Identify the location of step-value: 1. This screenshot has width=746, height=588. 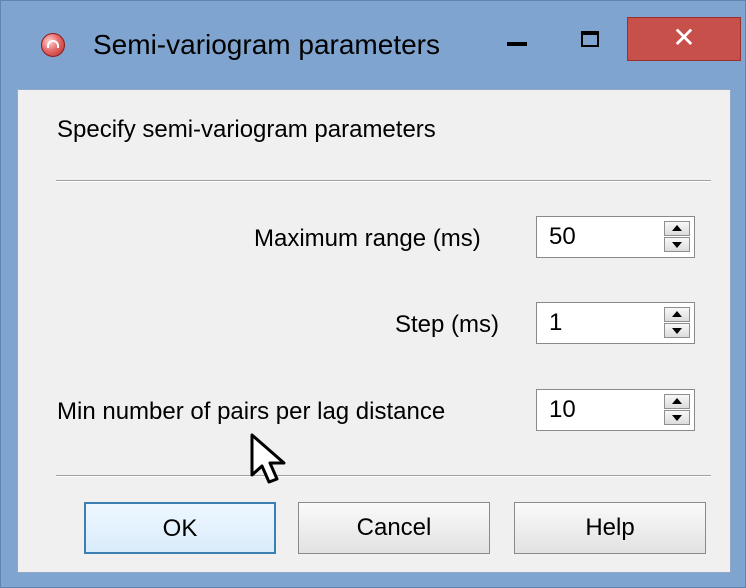
(555, 323).